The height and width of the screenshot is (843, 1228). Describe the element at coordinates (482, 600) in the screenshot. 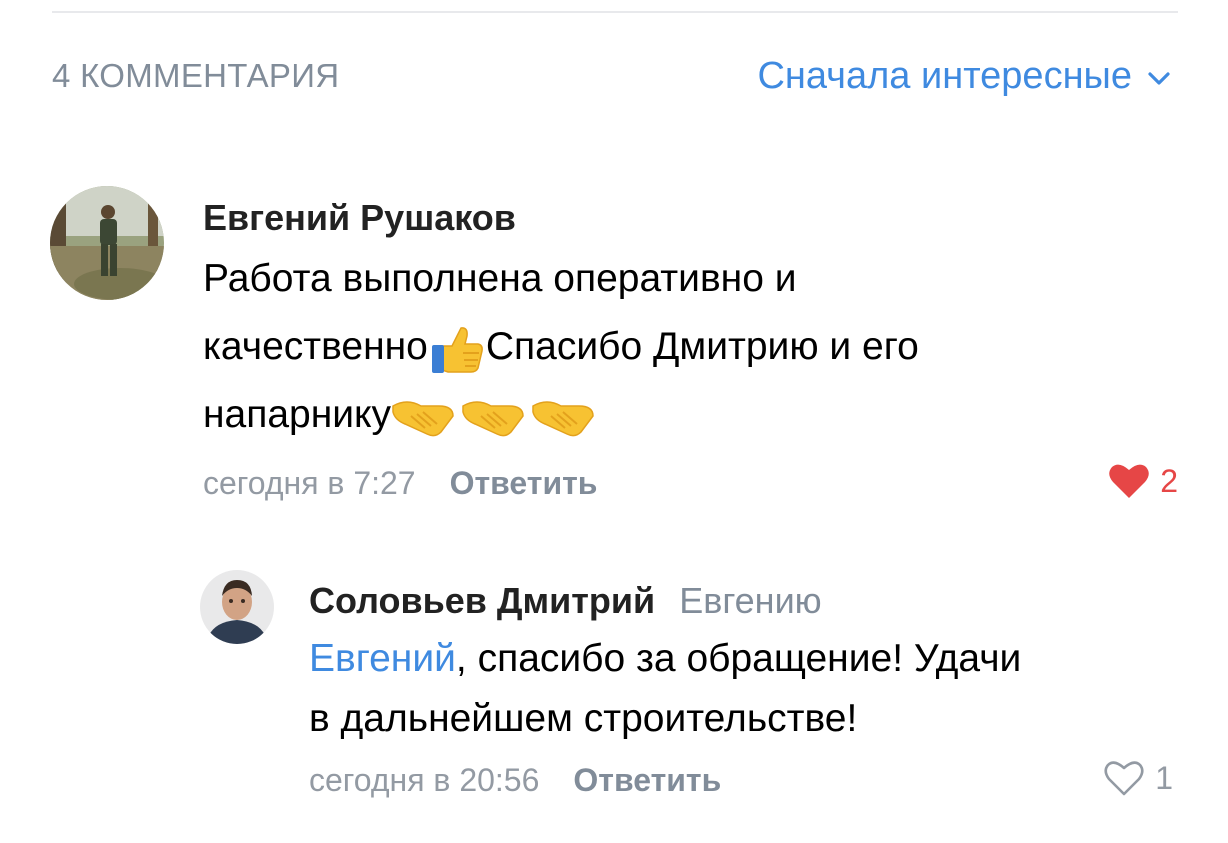

I see `author-name: Соловьев Дмитрий` at that location.